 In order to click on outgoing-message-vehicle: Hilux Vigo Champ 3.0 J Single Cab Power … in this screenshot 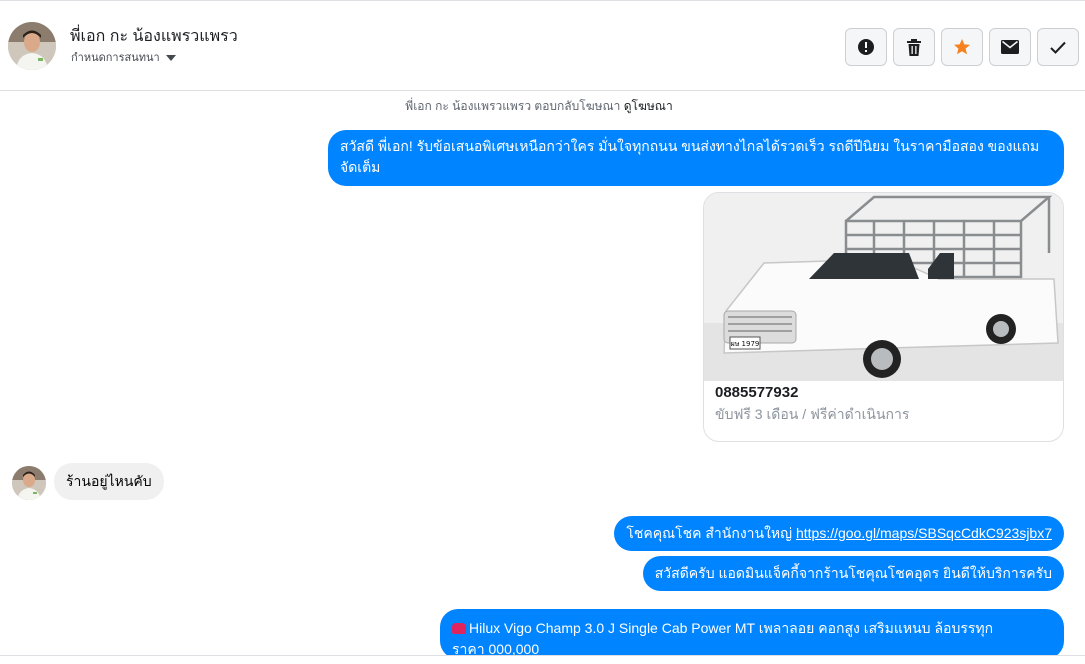, I will do `click(752, 634)`.